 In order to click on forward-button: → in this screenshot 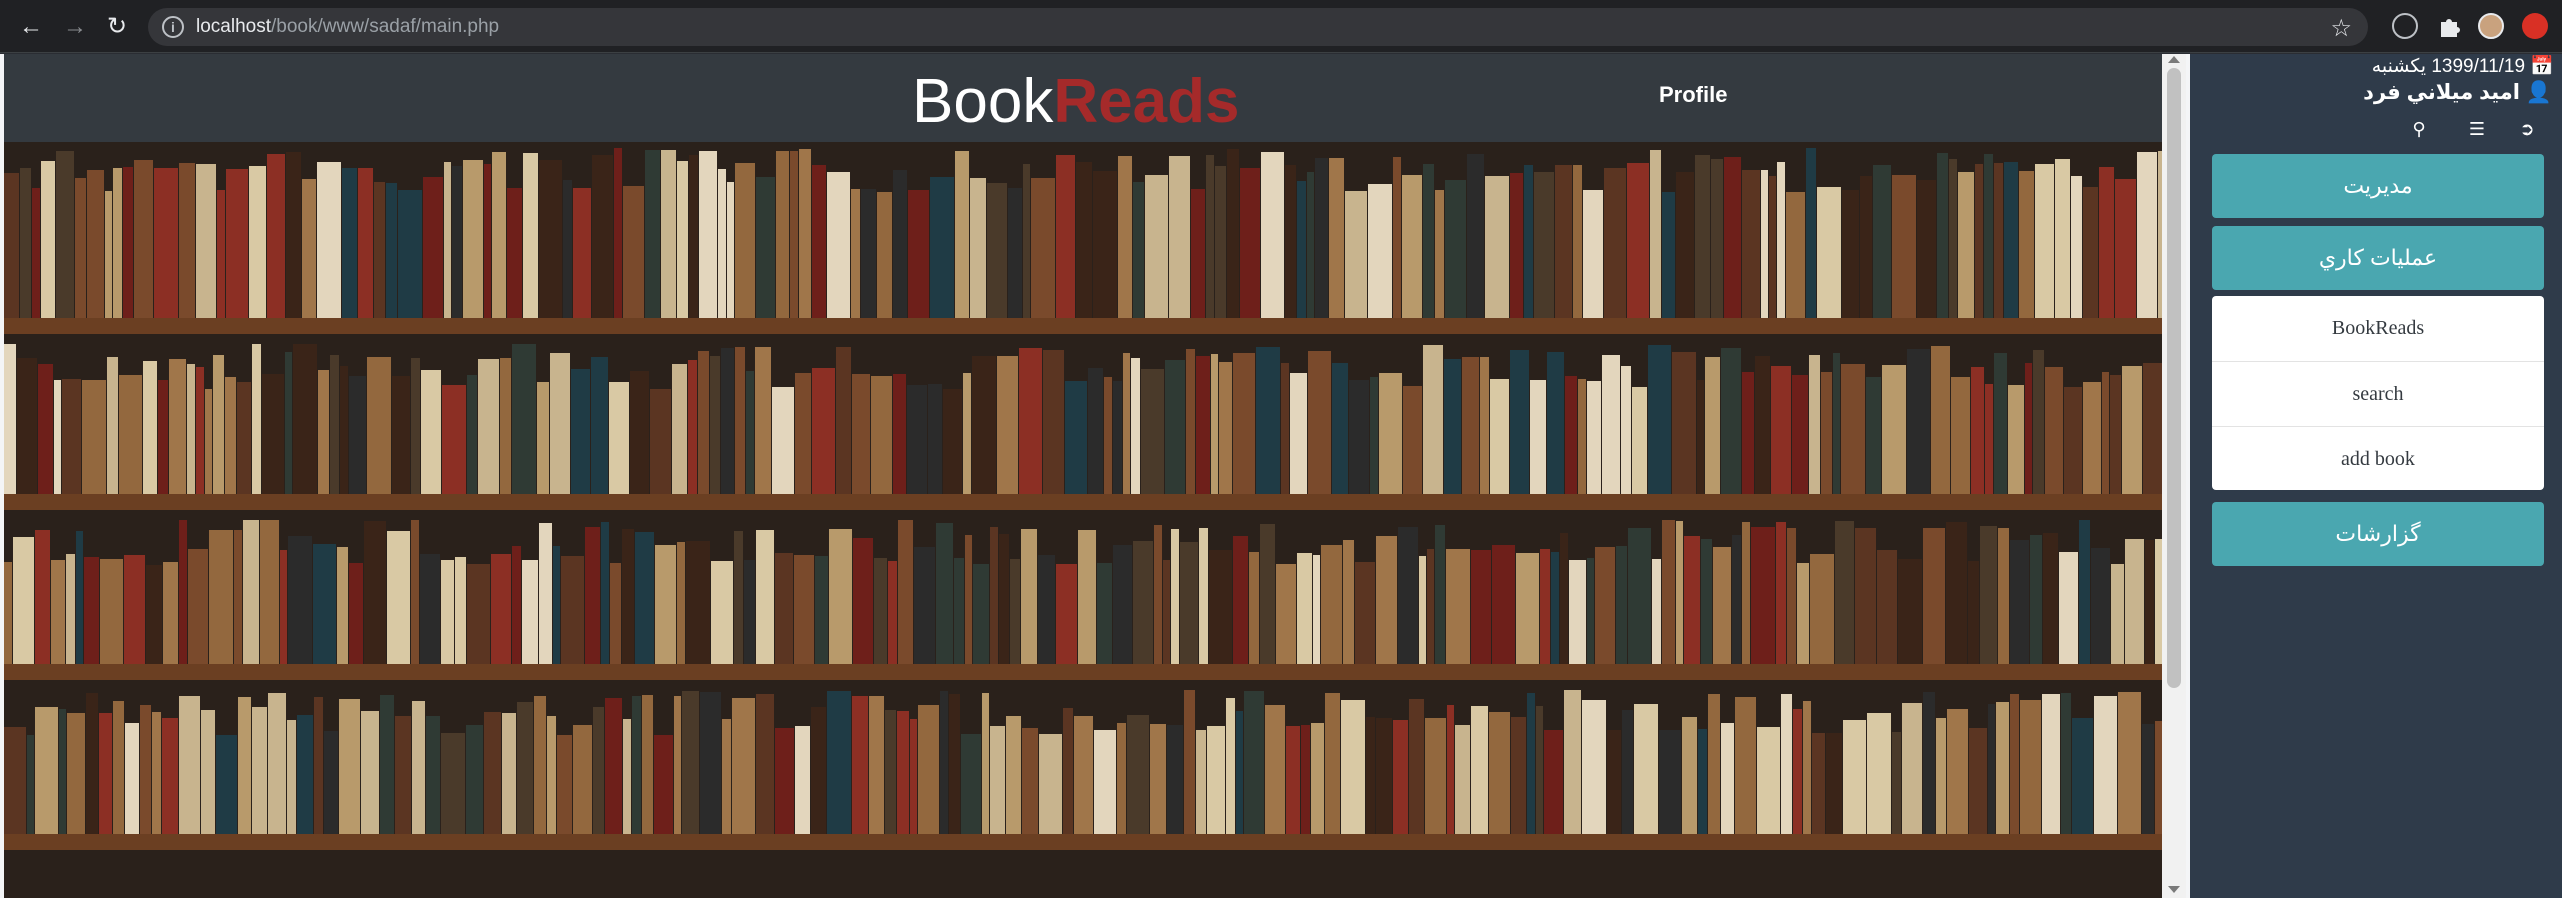, I will do `click(75, 27)`.